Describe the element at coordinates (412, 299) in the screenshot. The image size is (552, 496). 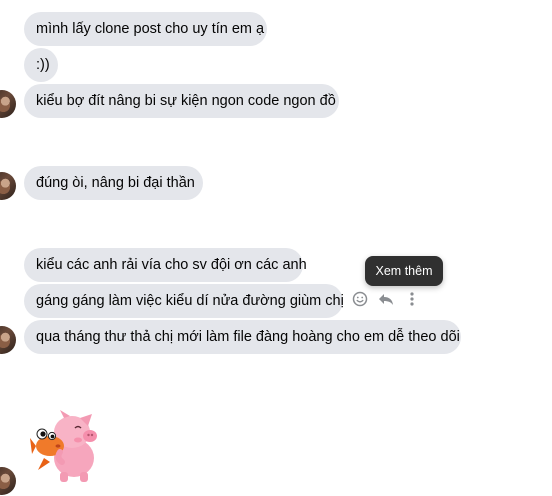
I see `more-vertical-icon` at that location.